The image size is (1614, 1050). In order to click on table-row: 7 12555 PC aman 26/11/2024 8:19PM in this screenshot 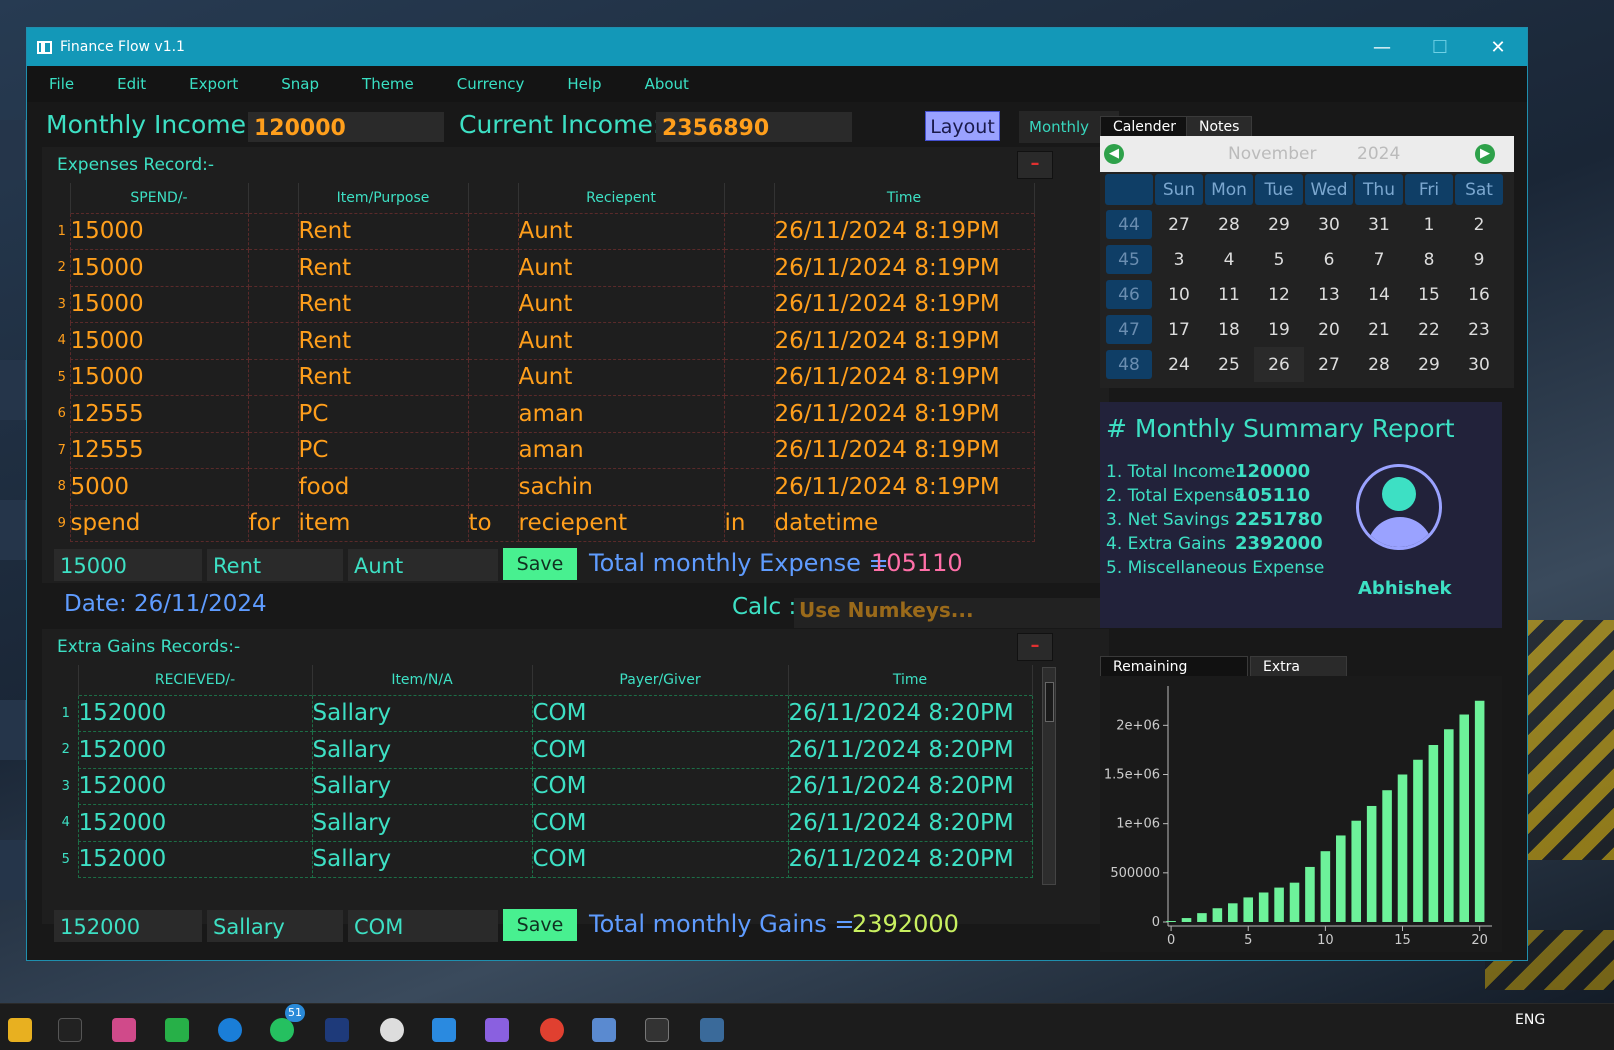, I will do `click(544, 450)`.